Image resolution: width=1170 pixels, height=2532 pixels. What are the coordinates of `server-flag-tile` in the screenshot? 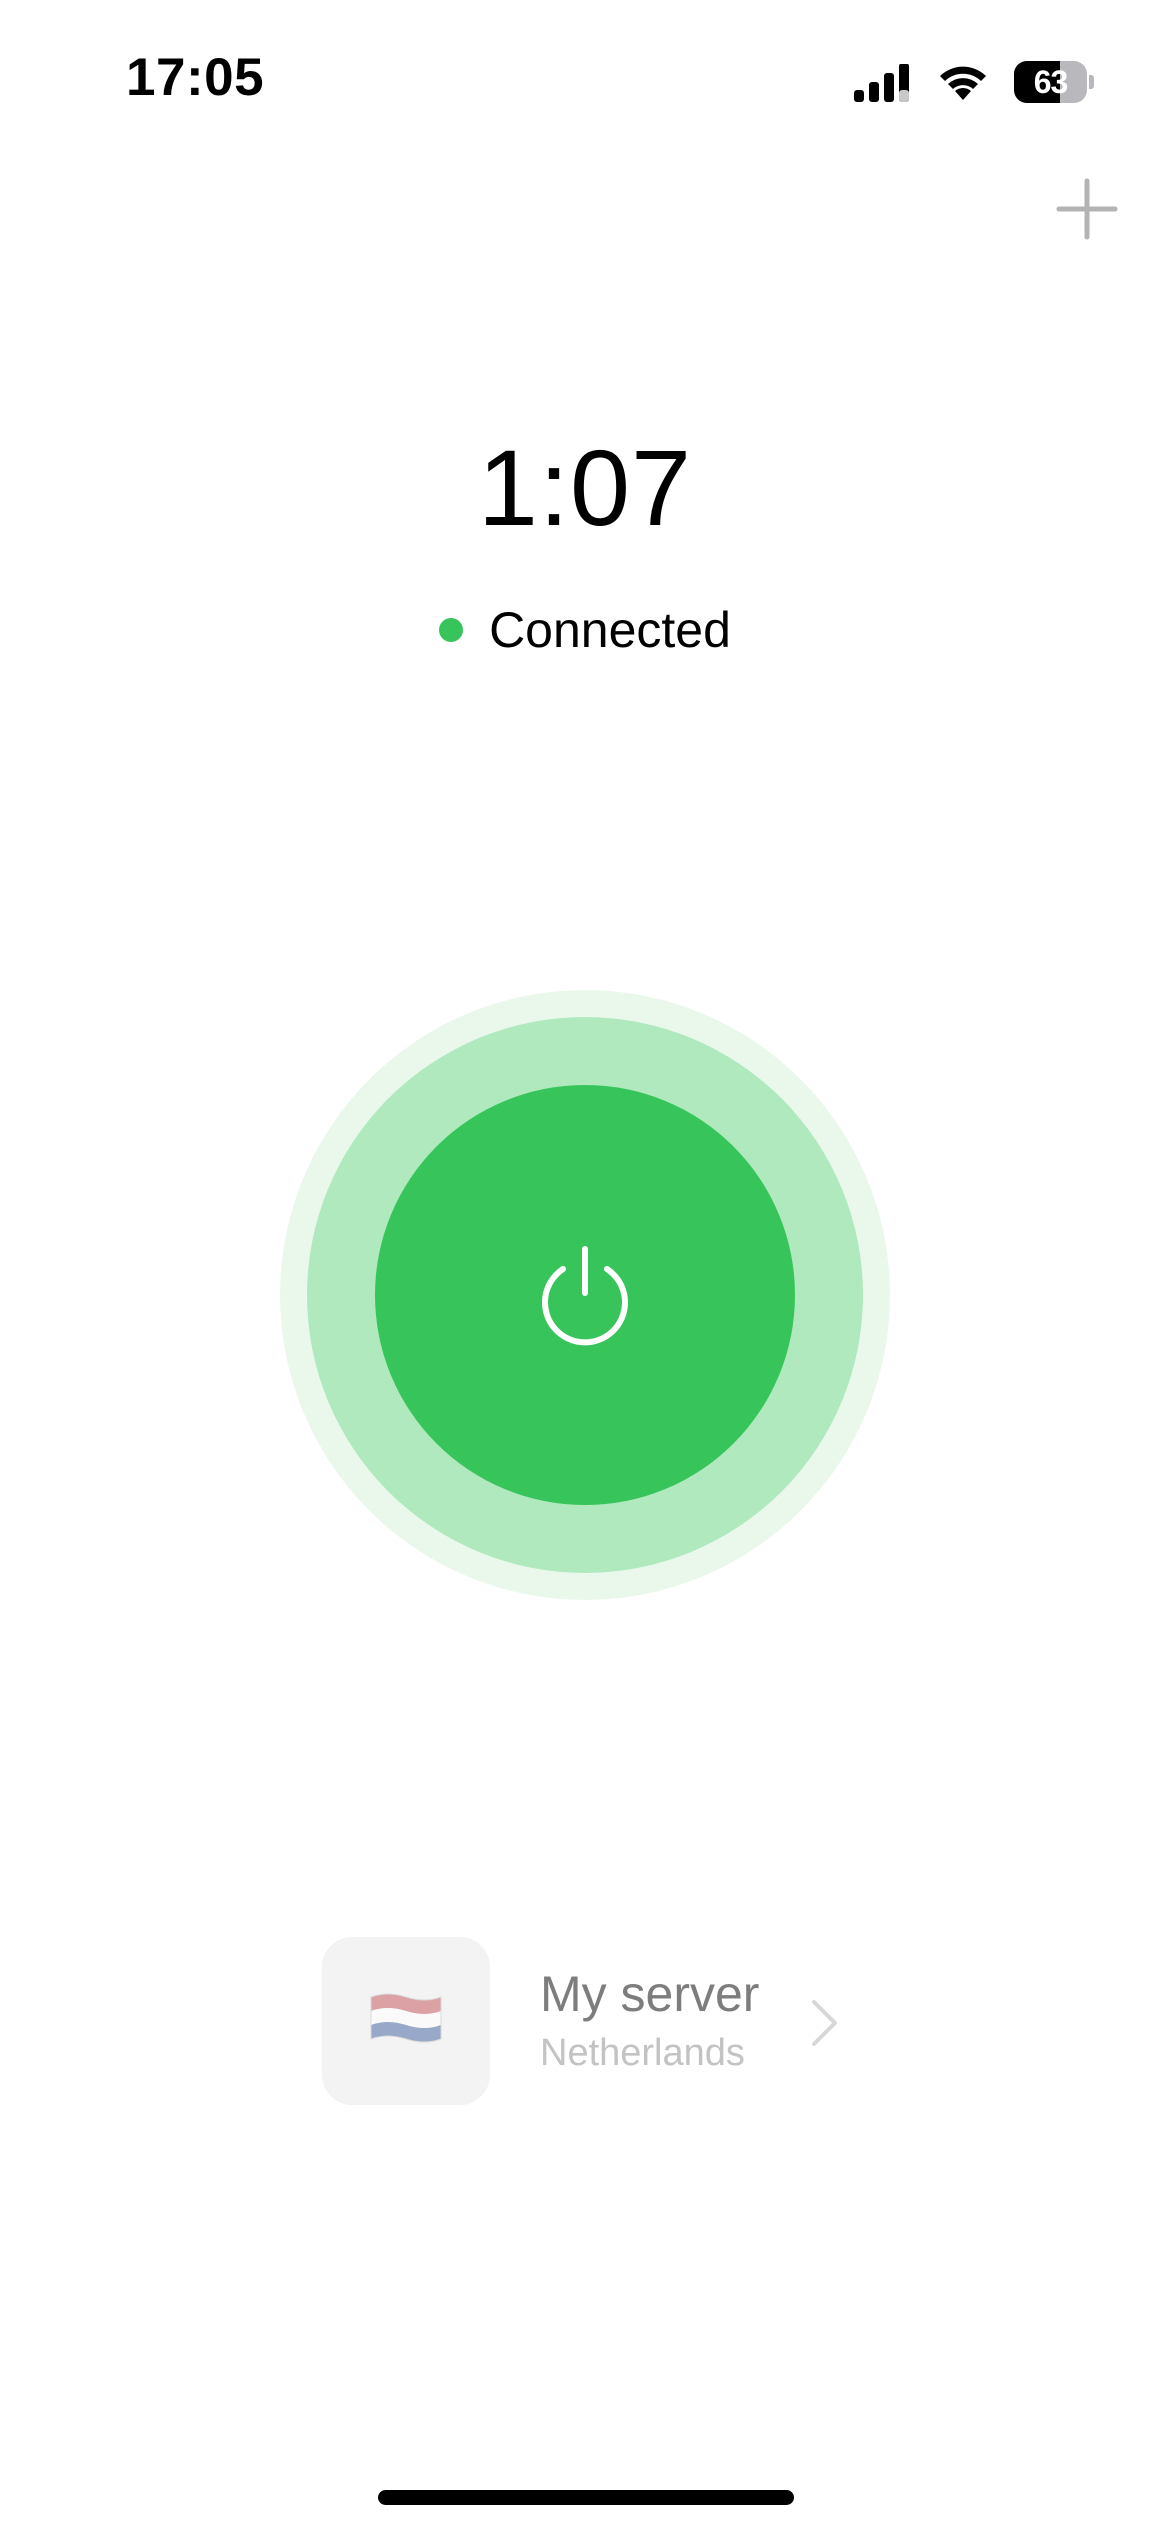 It's located at (406, 2021).